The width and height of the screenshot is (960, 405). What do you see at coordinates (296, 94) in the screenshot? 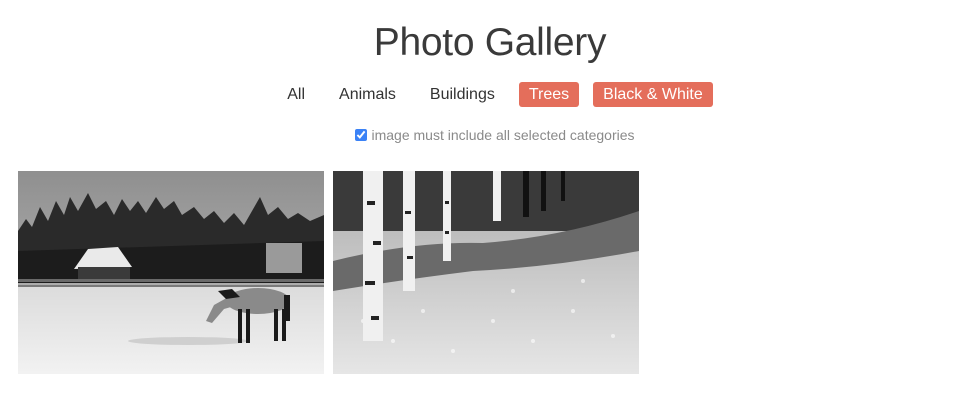
I see `filter-all-button: All` at bounding box center [296, 94].